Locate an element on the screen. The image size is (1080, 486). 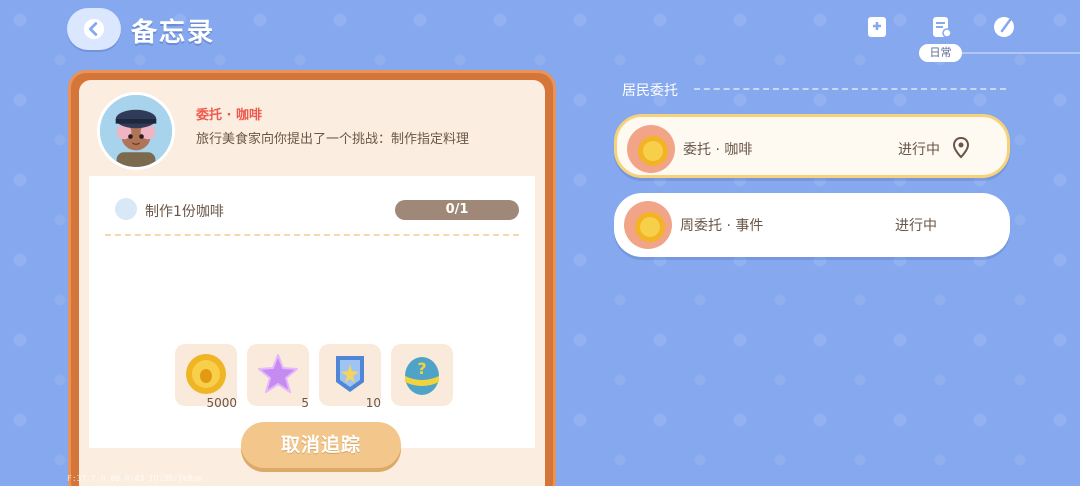
back-button is located at coordinates (94, 29).